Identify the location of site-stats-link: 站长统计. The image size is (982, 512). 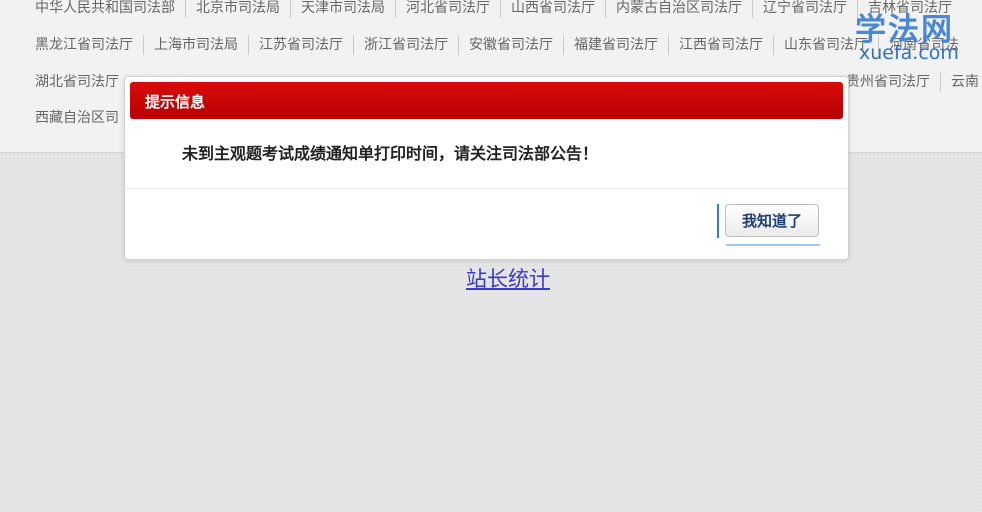
(508, 278).